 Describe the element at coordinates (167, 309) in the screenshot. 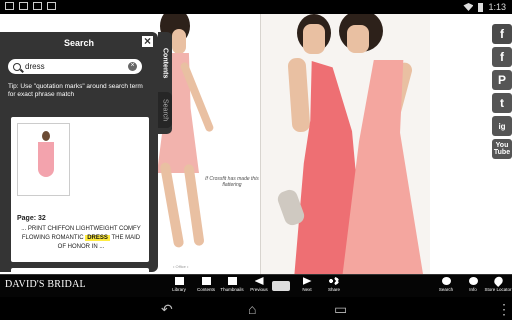

I see `back-icon: ↶` at that location.